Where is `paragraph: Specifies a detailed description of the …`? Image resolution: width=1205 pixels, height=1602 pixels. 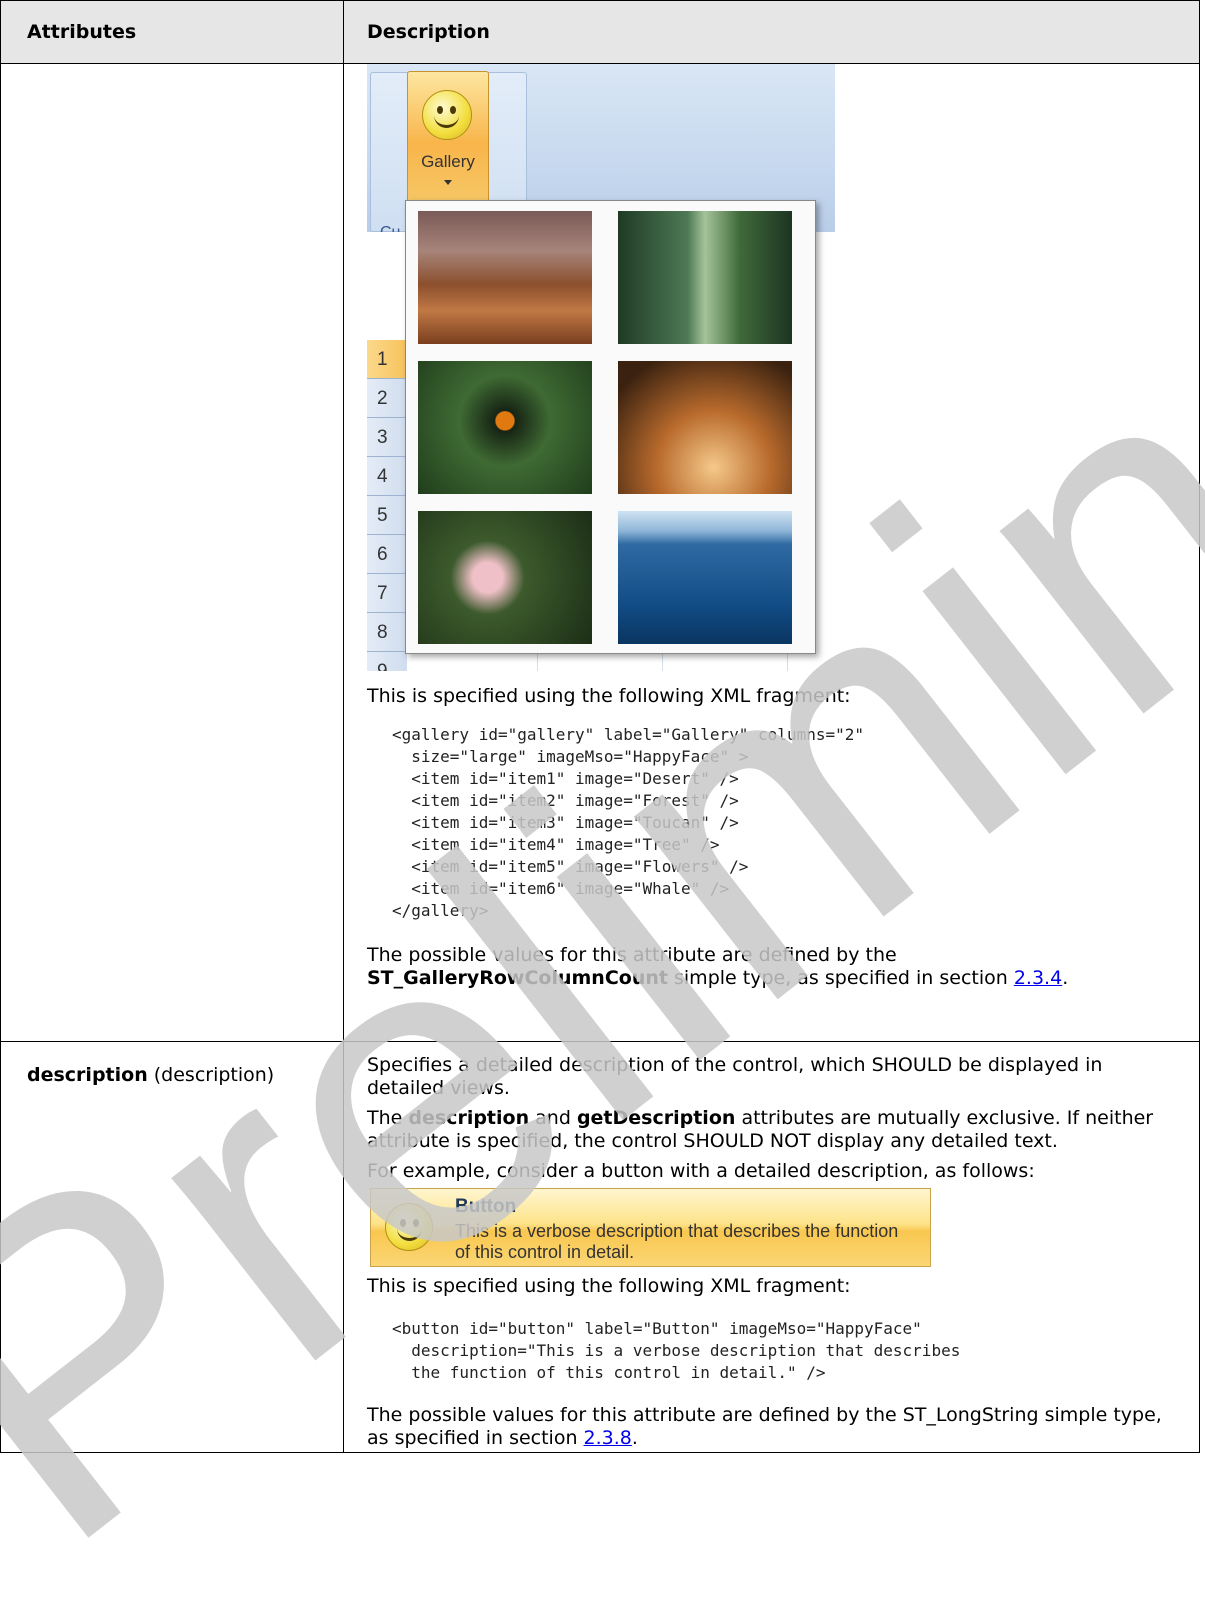 paragraph: Specifies a detailed description of the … is located at coordinates (735, 1076).